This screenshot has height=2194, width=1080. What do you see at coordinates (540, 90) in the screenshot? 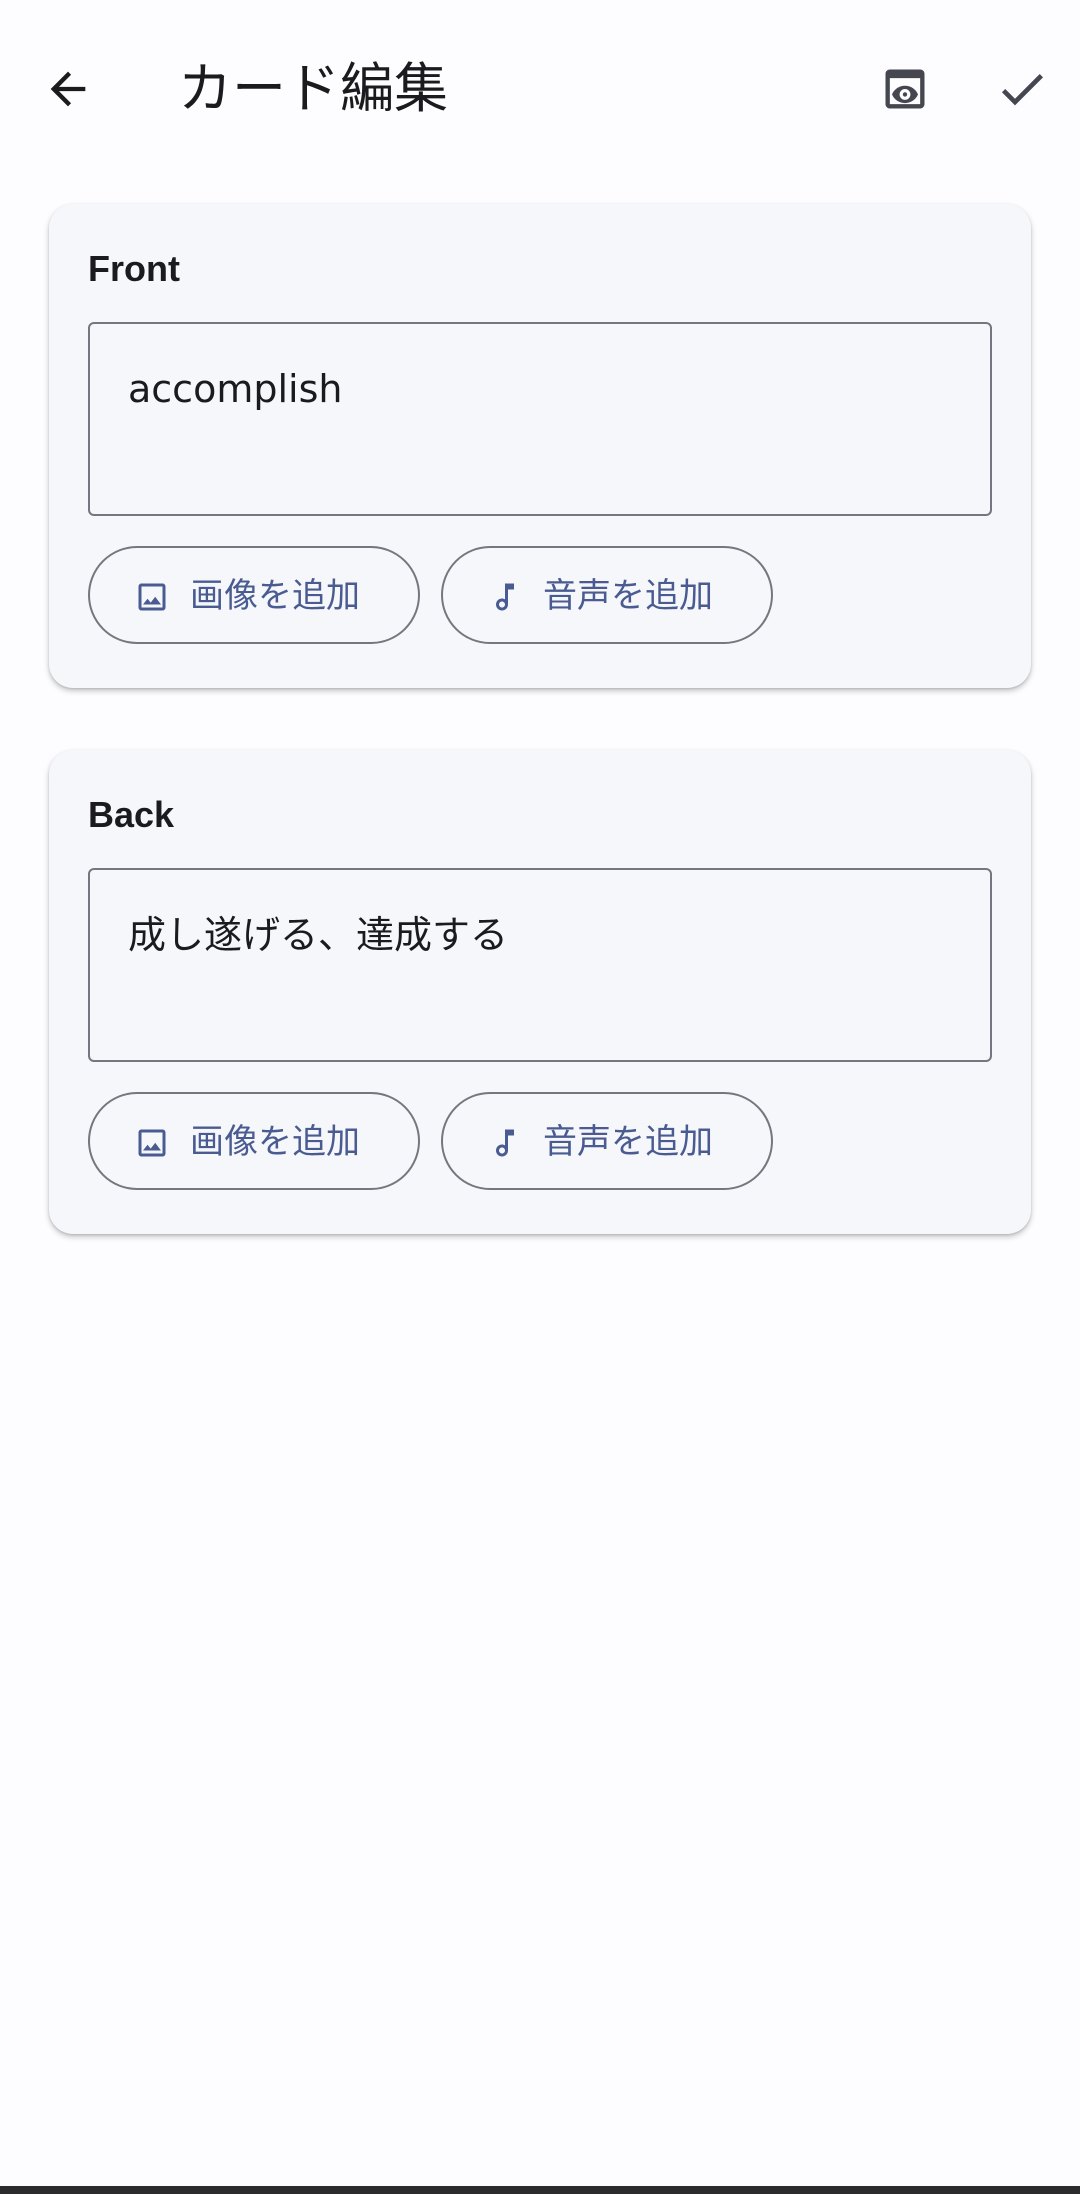
I see `top-app-bar: カード編集` at bounding box center [540, 90].